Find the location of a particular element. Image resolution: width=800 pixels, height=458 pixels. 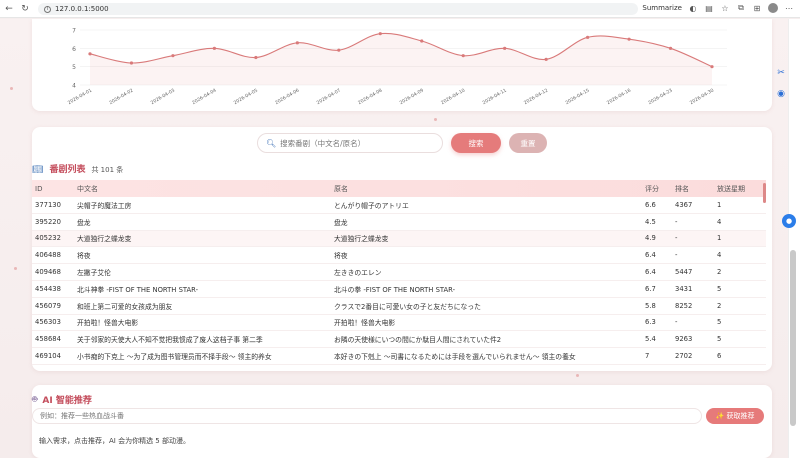

x-tick-label: 2026-04-10 is located at coordinates (453, 97).